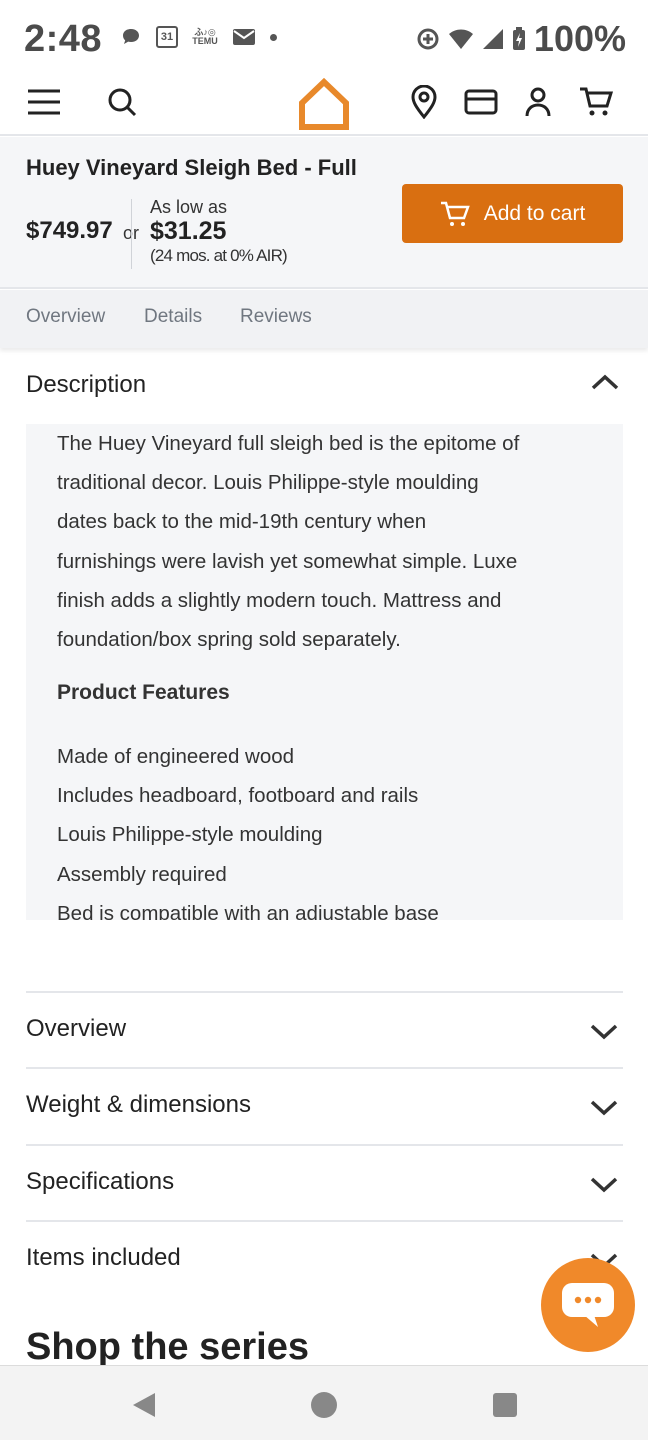  What do you see at coordinates (324, 40) in the screenshot?
I see `status-bar: 2:48 31 ふ♪◎ TEMU 100%` at bounding box center [324, 40].